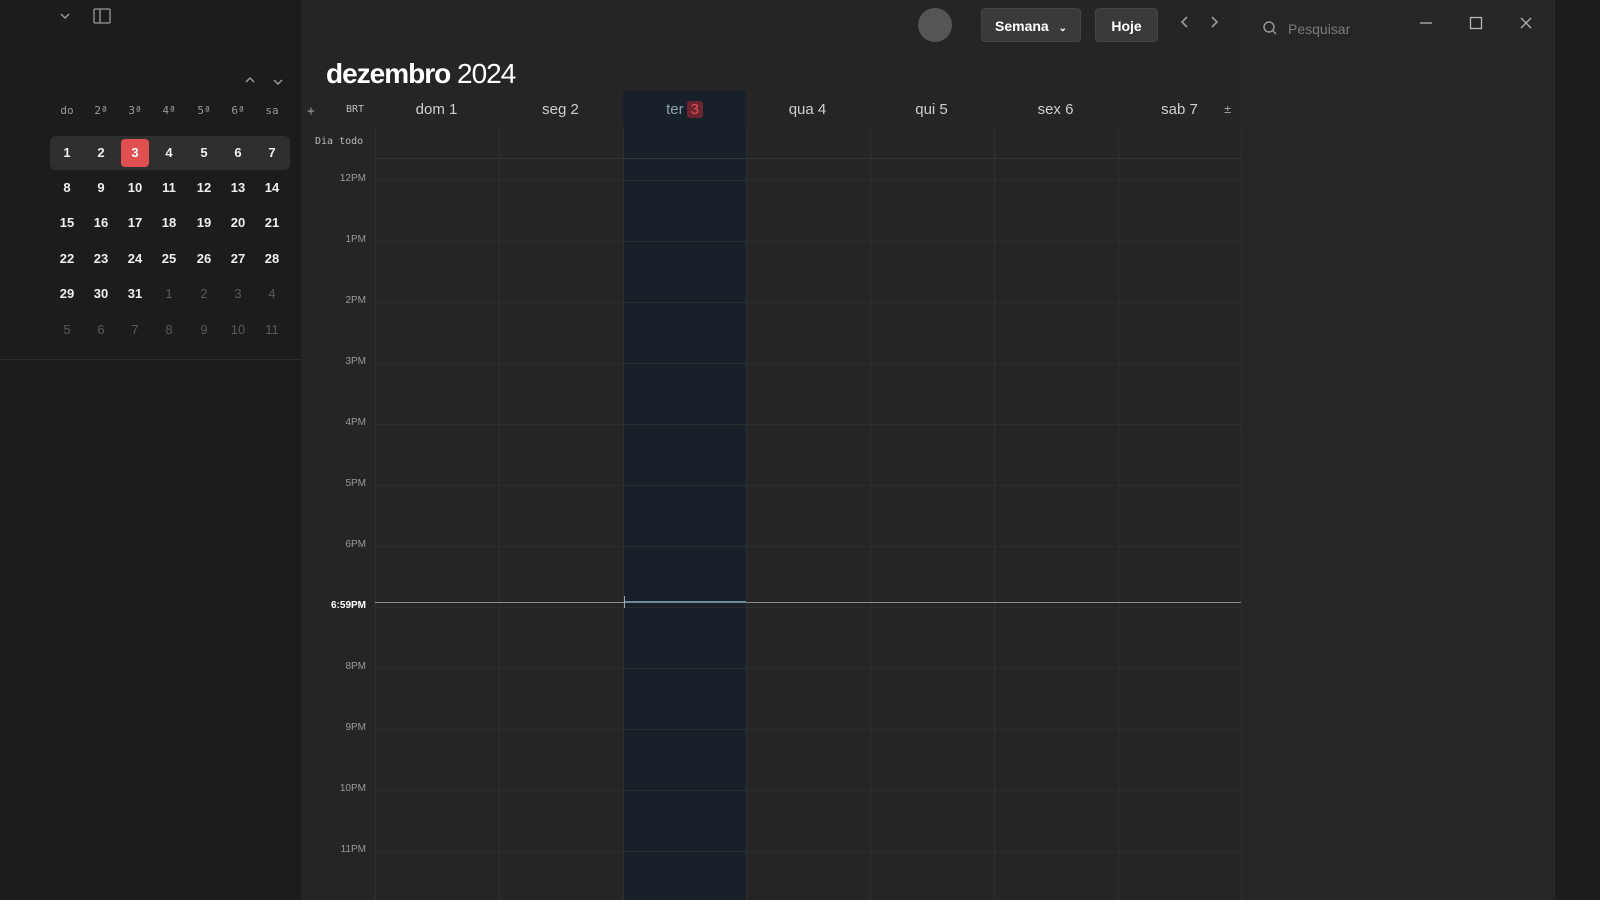  Describe the element at coordinates (204, 188) in the screenshot. I see `mini-day: 12` at that location.